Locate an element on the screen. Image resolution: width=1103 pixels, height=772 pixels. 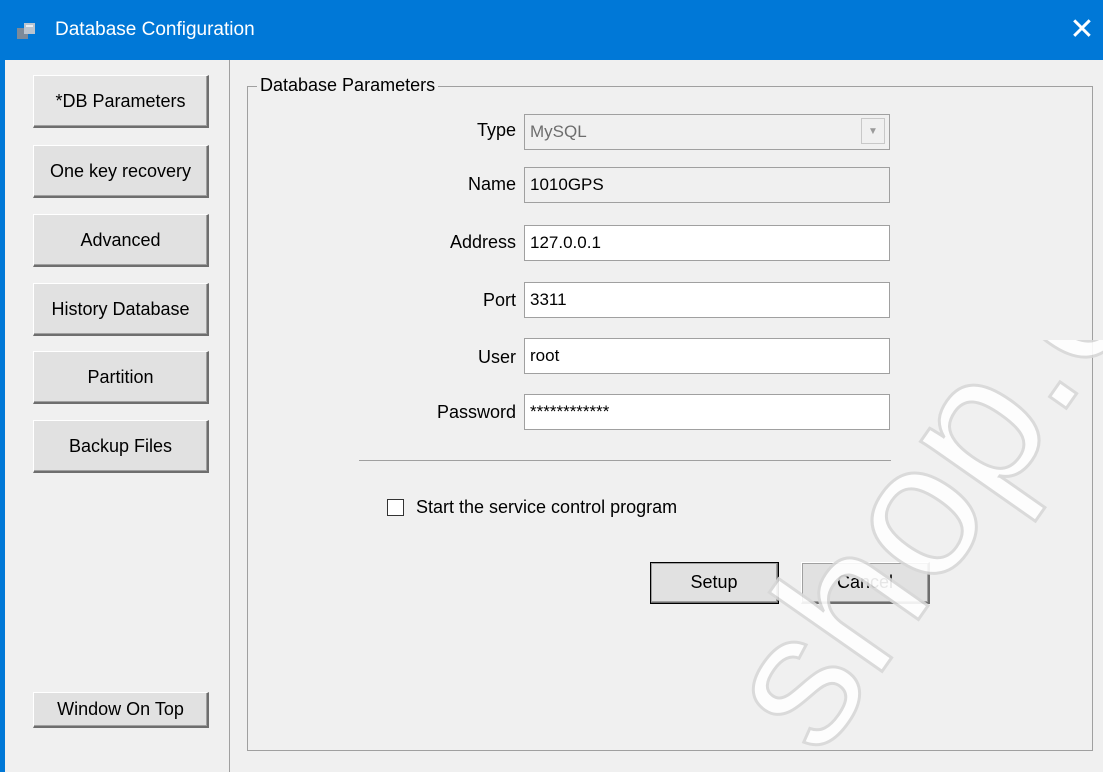
window-on-top-button: Window On Top is located at coordinates (121, 710).